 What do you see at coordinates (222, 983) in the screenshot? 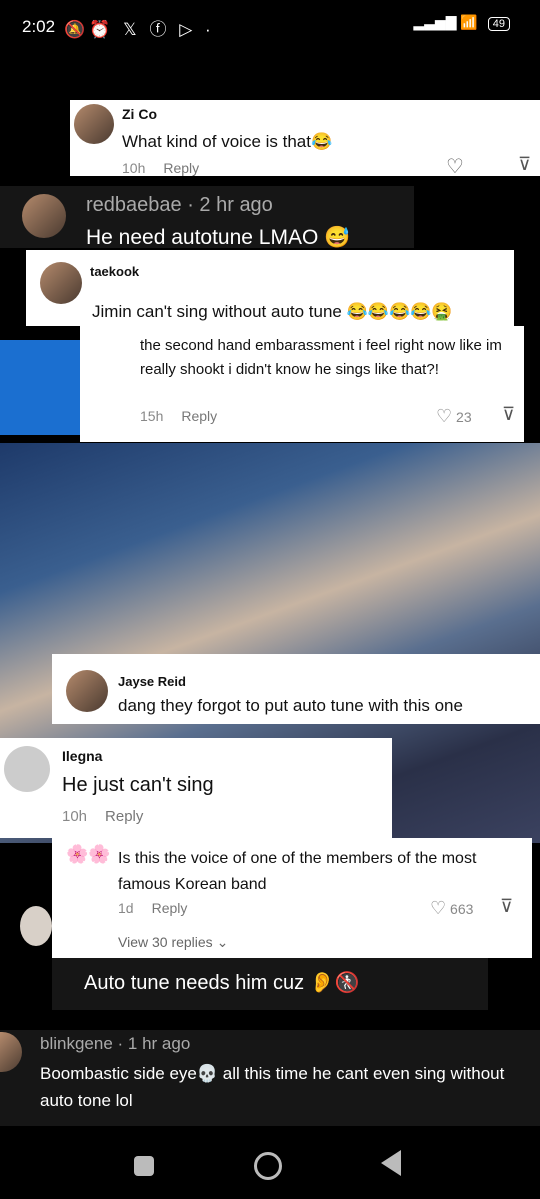
I see `comment-text: Auto tune needs him cuz 👂🚷` at bounding box center [222, 983].